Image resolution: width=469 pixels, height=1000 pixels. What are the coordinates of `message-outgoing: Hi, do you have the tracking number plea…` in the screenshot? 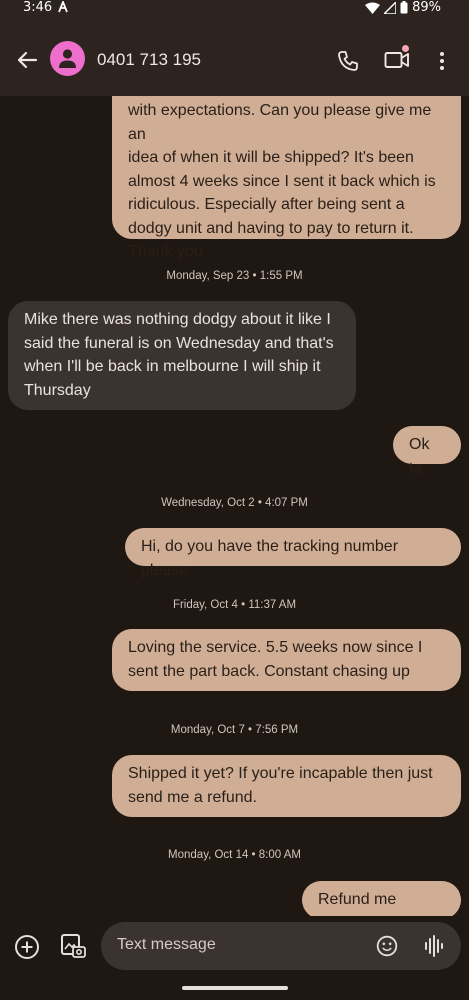 It's located at (293, 553).